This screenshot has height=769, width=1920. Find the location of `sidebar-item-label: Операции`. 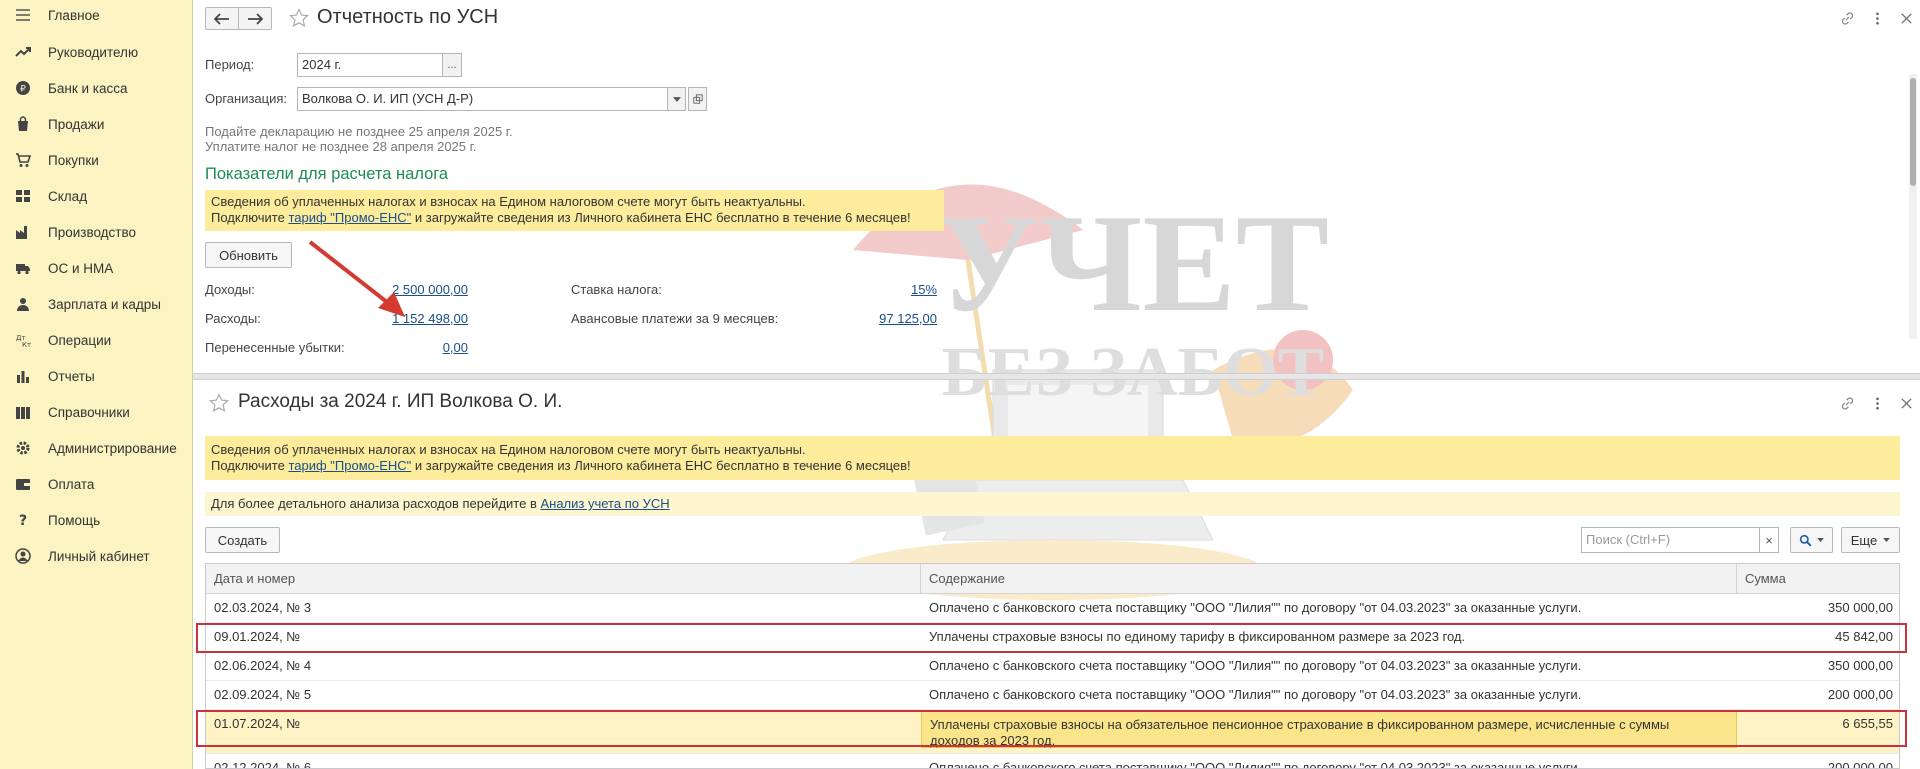

sidebar-item-label: Операции is located at coordinates (80, 340).